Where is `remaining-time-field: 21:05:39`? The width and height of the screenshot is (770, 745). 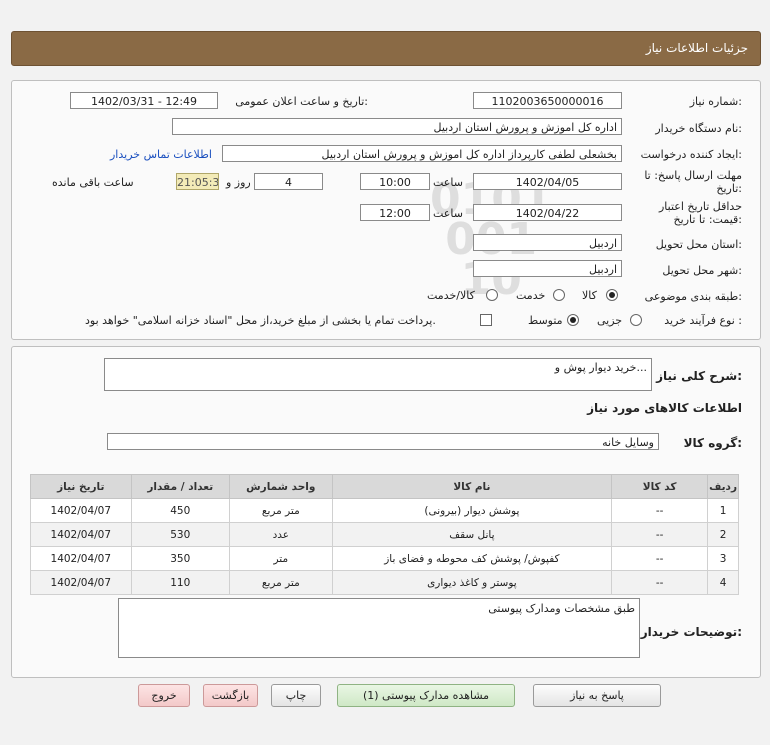
remaining-time-field: 21:05:39 is located at coordinates (197, 181).